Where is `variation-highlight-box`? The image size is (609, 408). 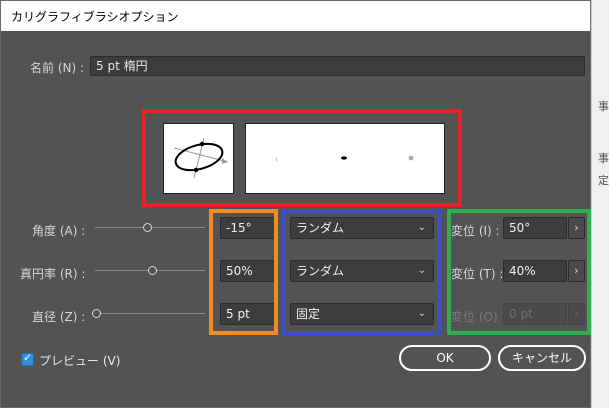 variation-highlight-box is located at coordinates (519, 272).